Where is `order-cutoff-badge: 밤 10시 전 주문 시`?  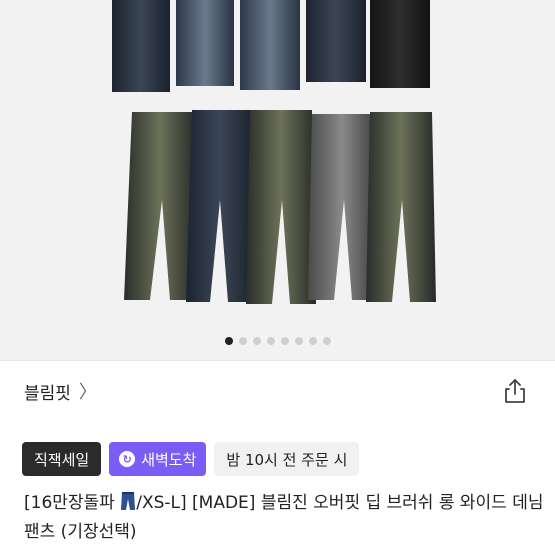
order-cutoff-badge: 밤 10시 전 주문 시 is located at coordinates (287, 459).